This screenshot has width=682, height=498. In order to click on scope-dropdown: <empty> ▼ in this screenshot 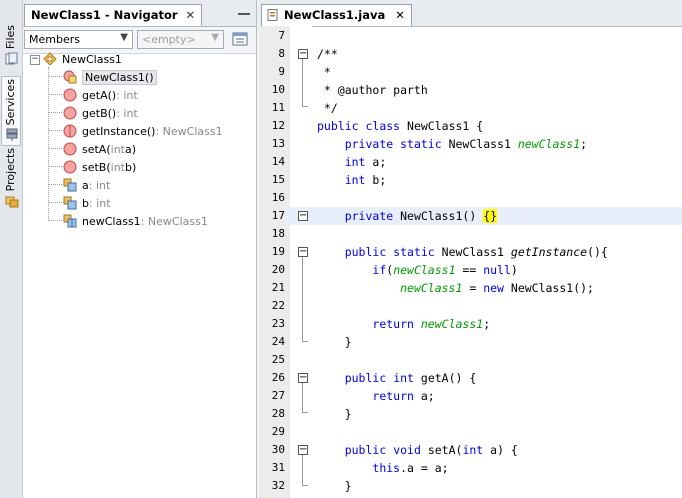, I will do `click(180, 39)`.